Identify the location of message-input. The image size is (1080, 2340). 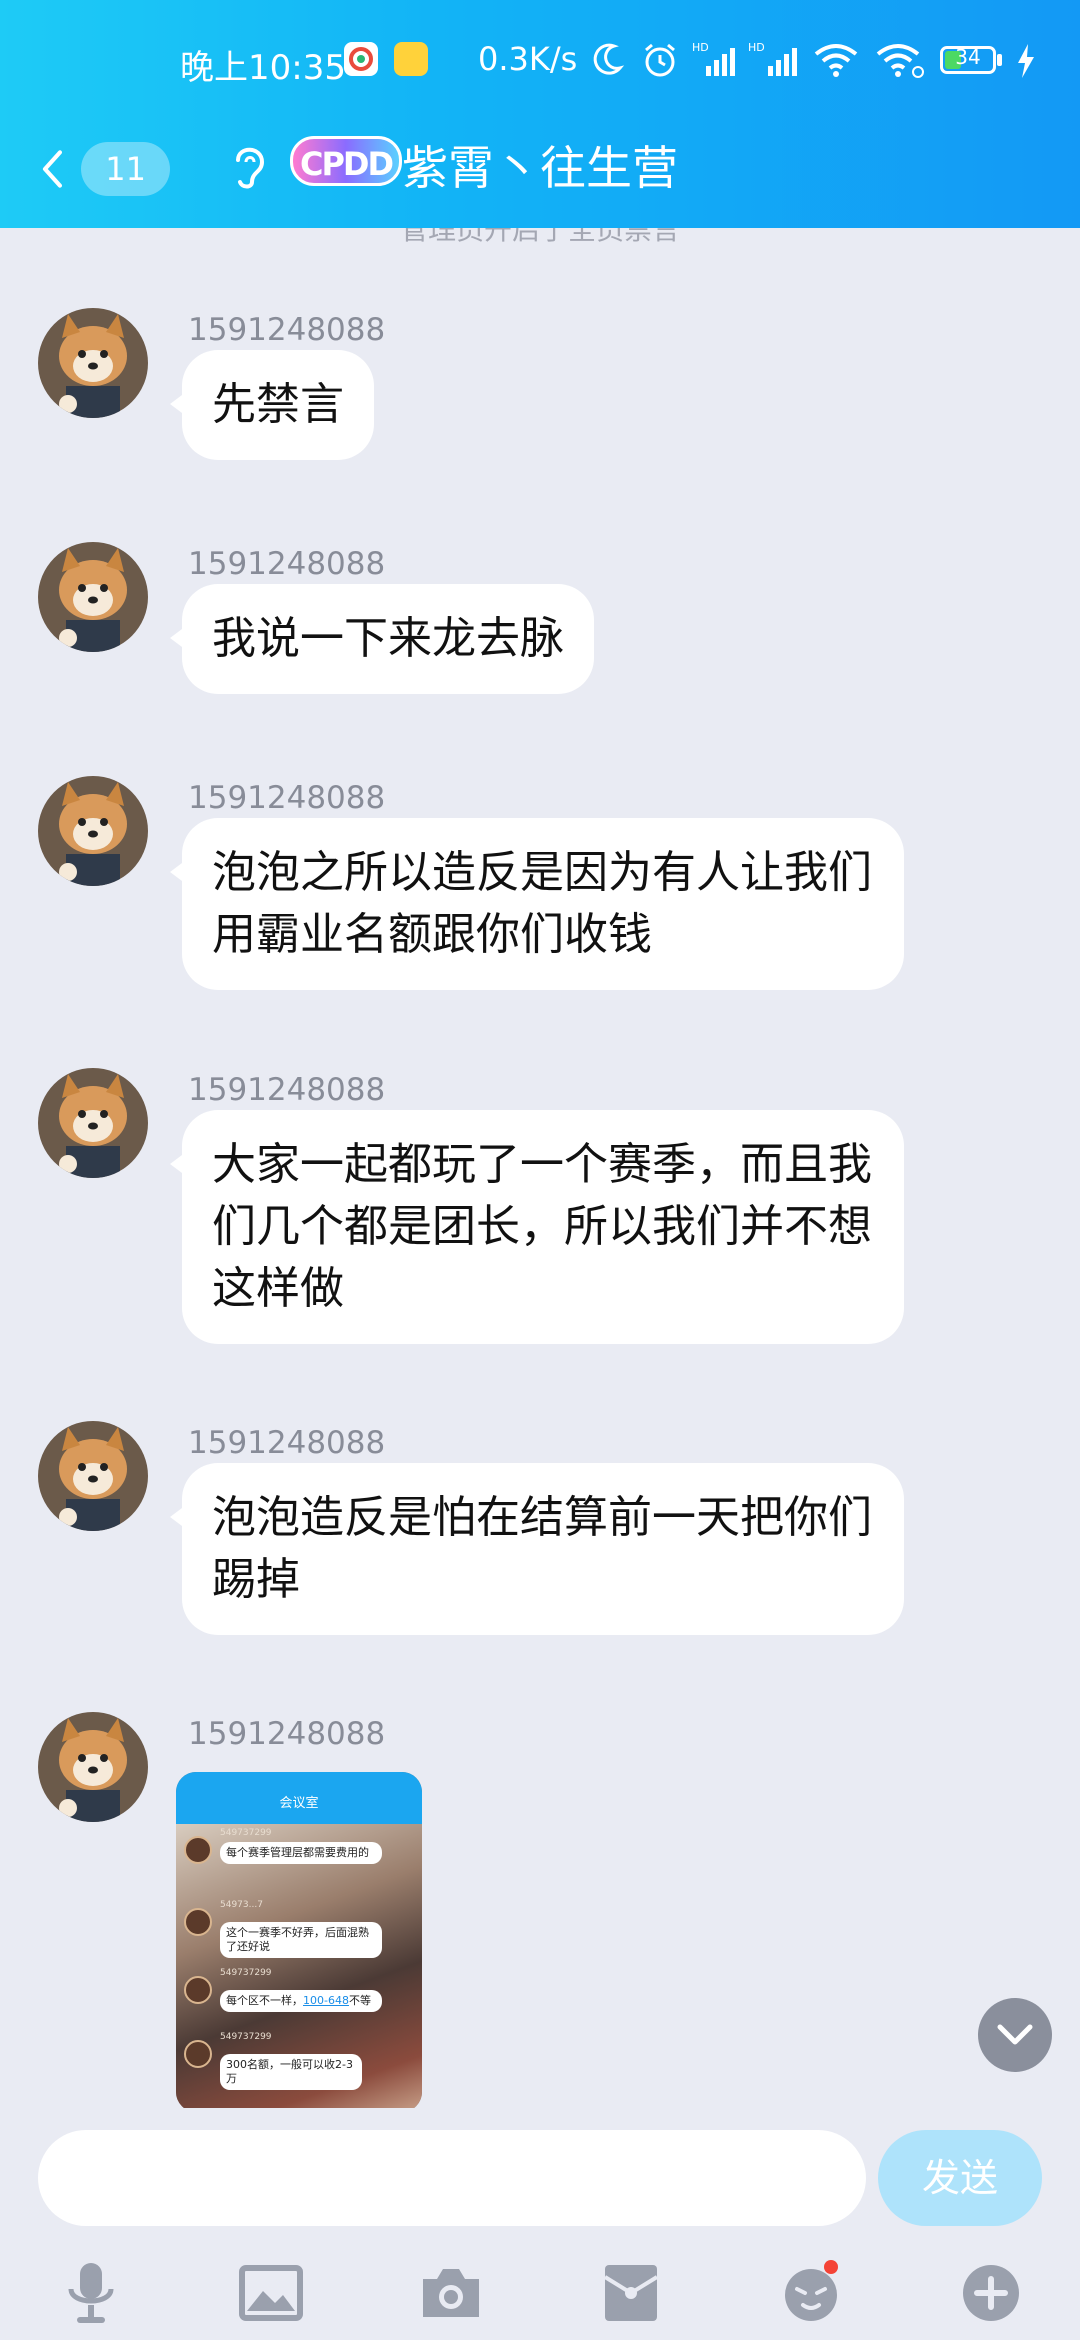
(452, 2178).